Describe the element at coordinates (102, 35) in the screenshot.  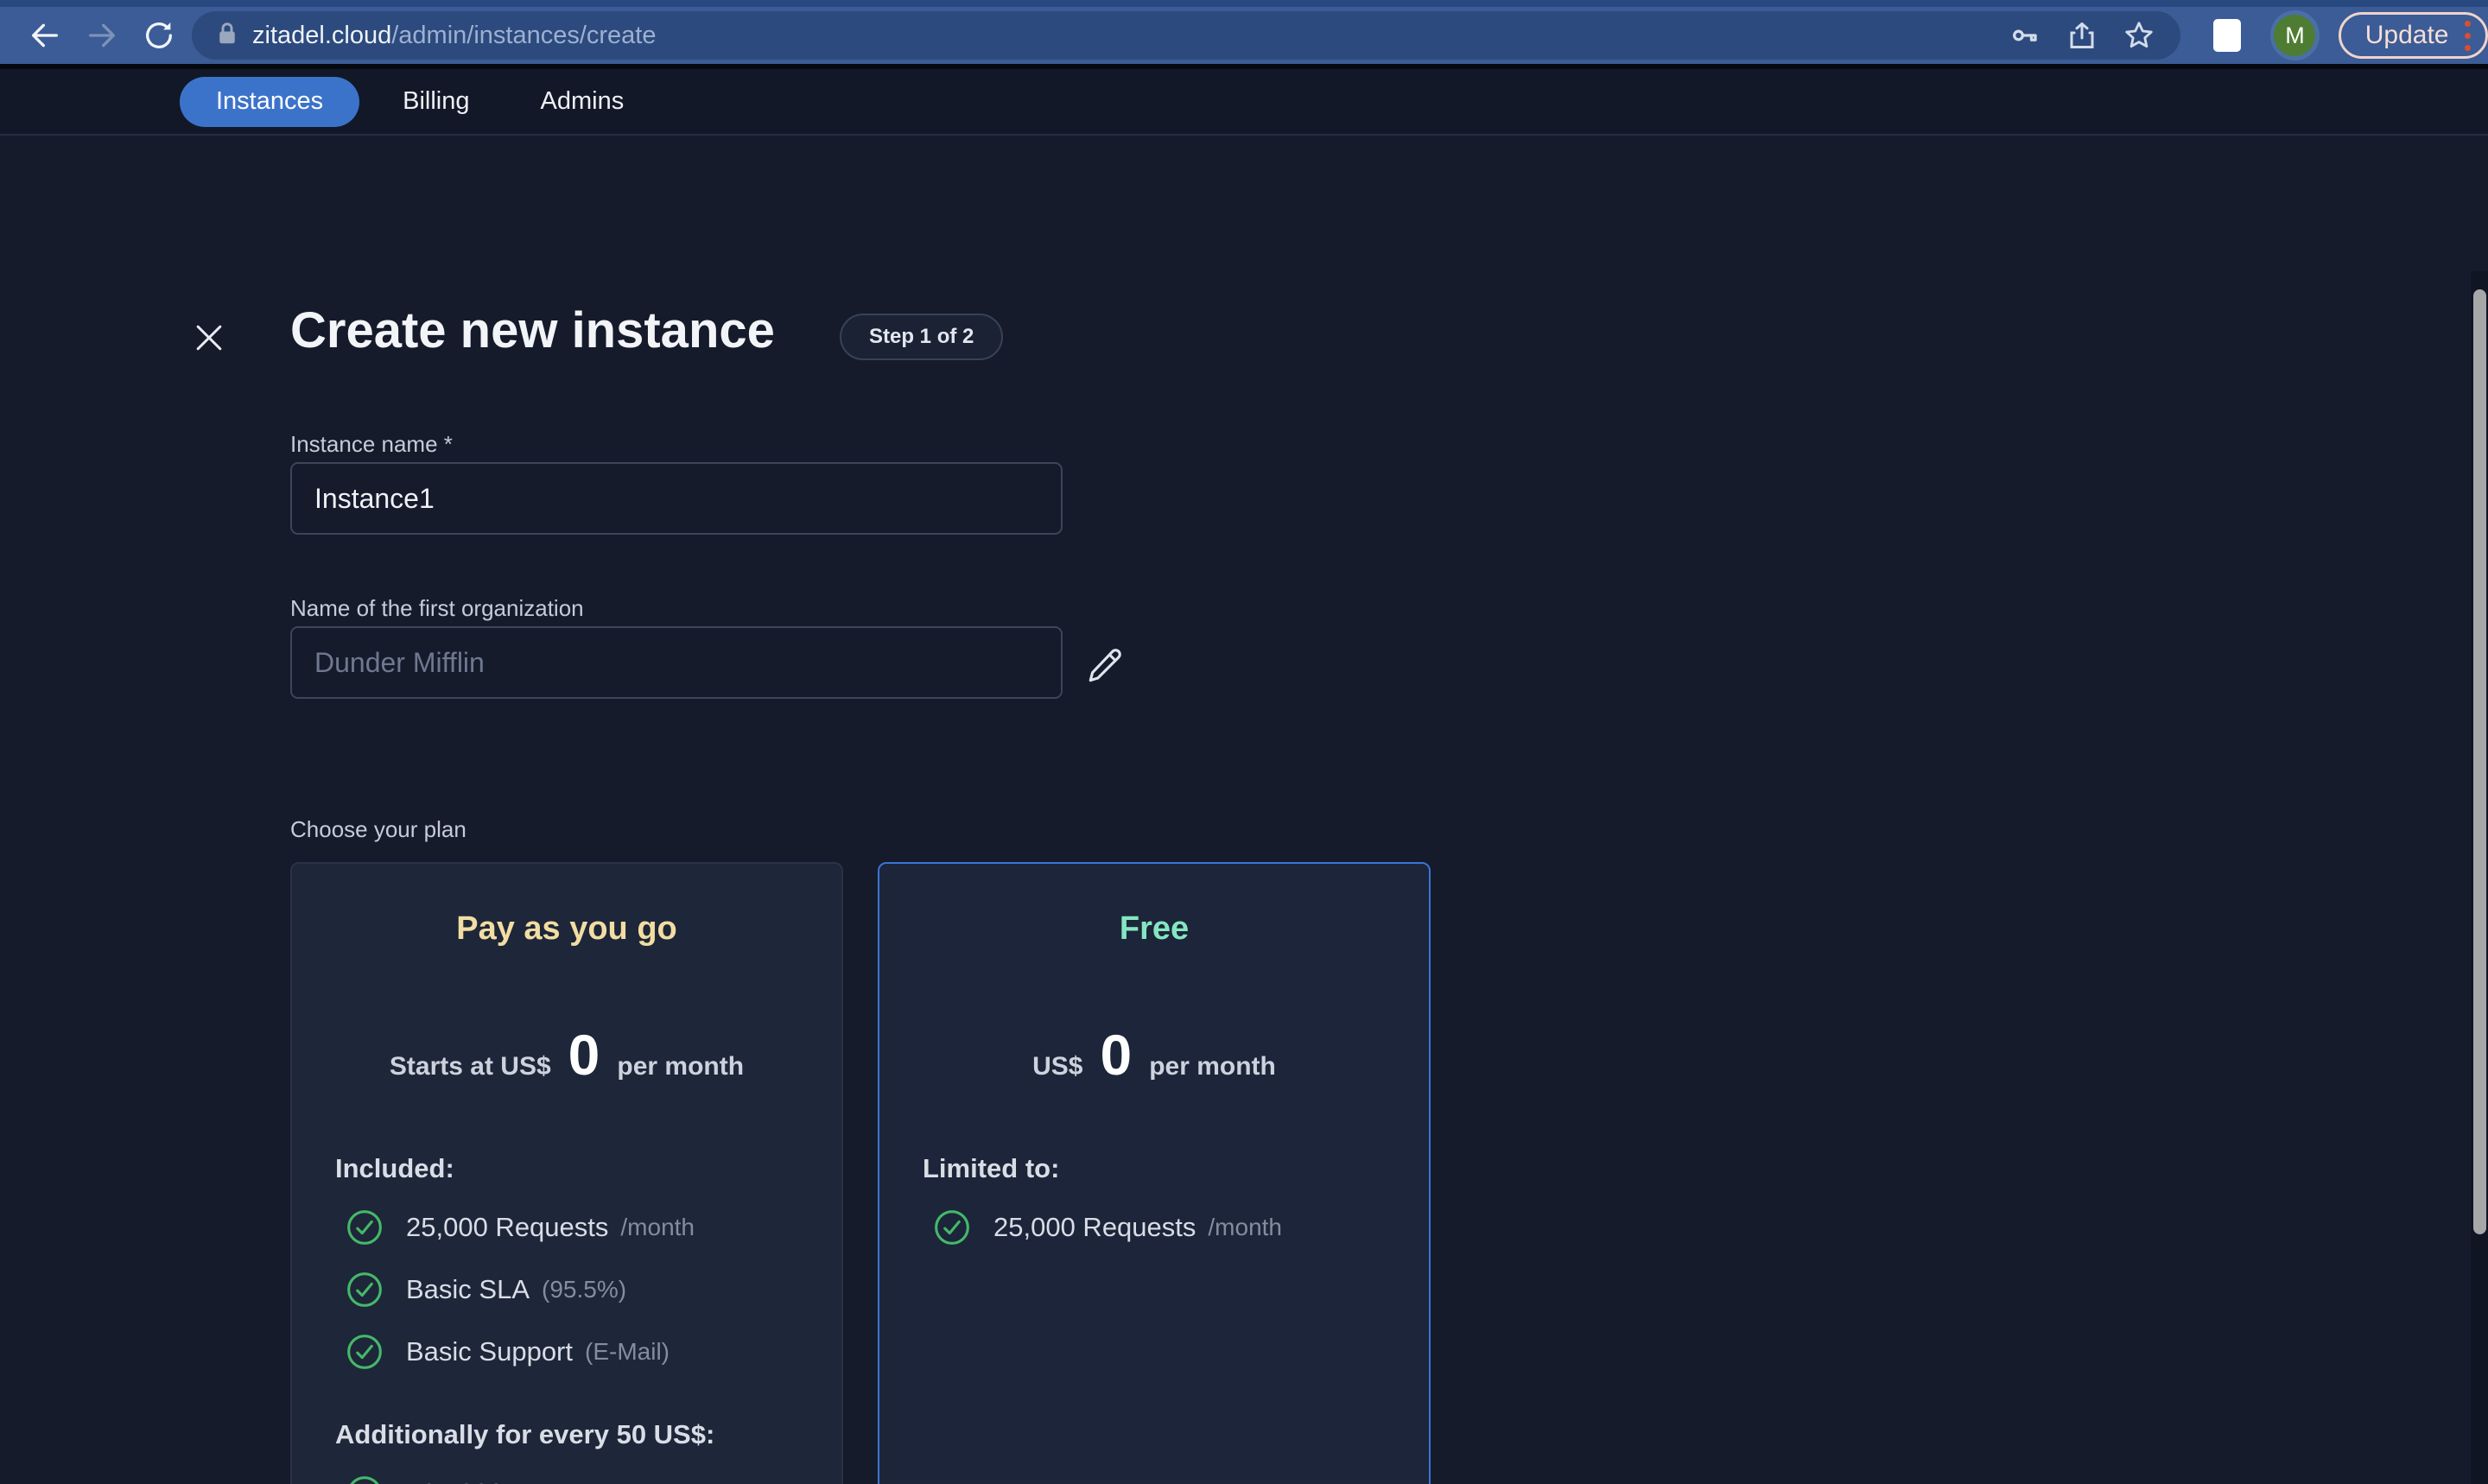
I see `forward-icon` at that location.